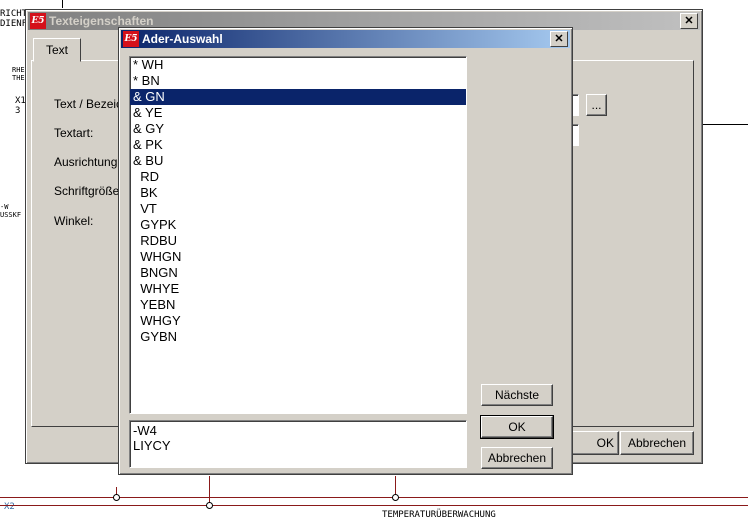  Describe the element at coordinates (345, 39) in the screenshot. I see `ader-auswahl-titlebar: E5 Ader-Auswahl ✕` at that location.